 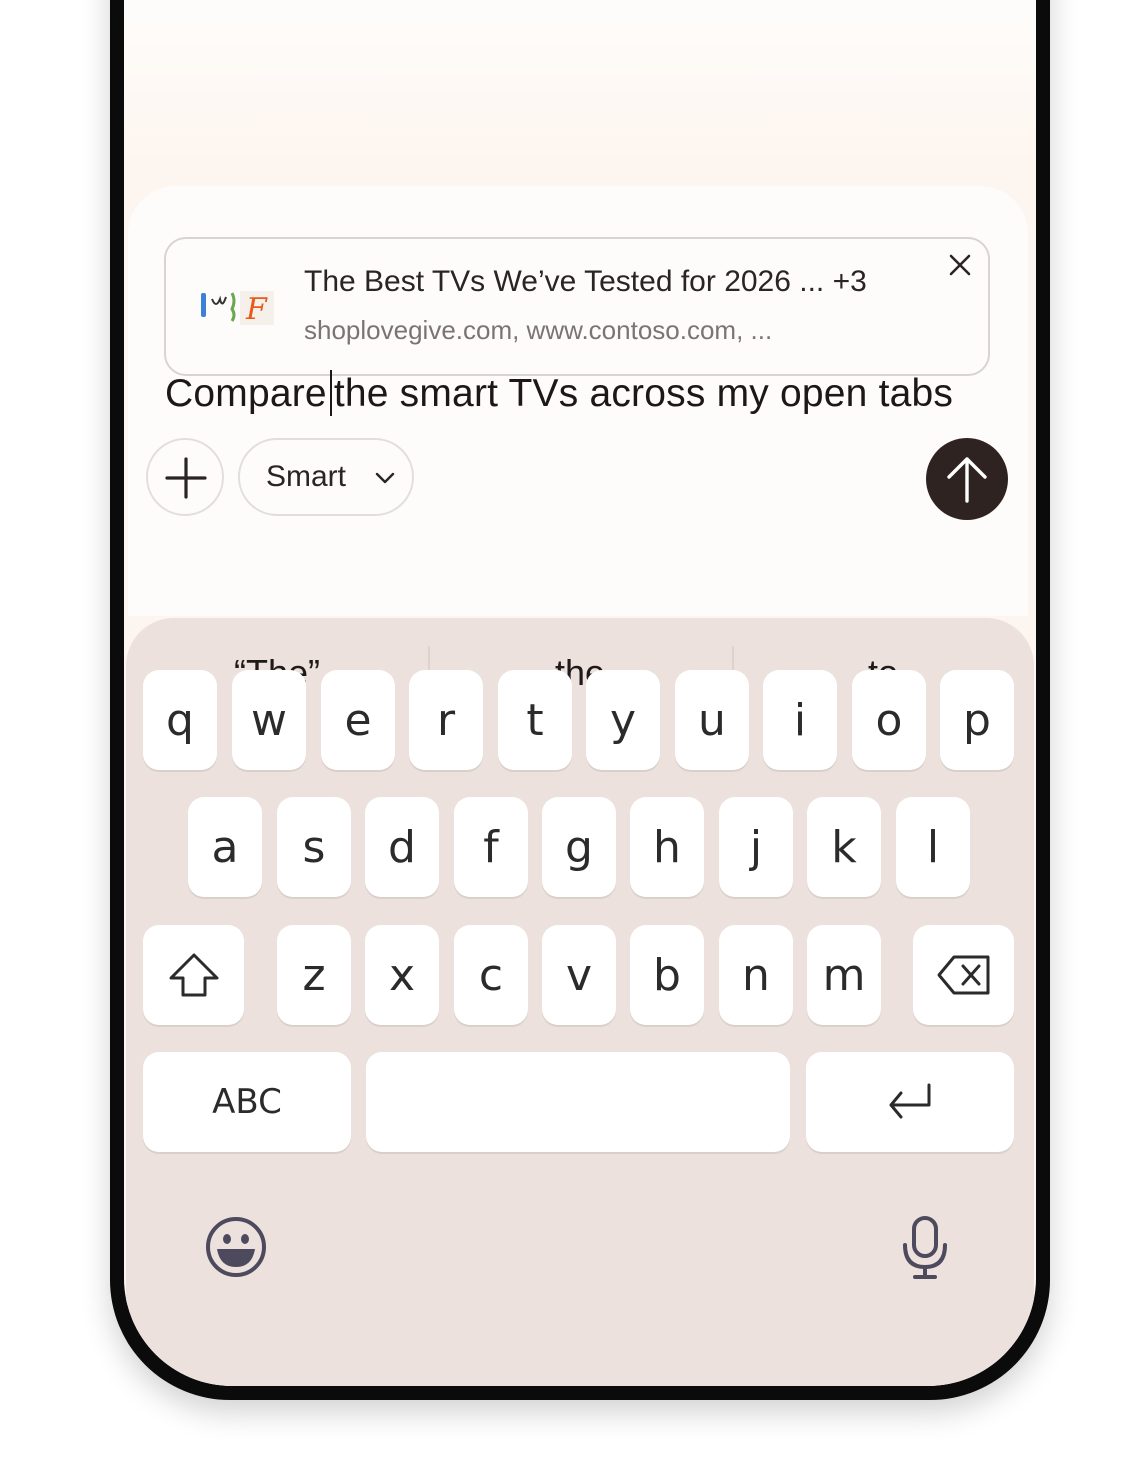 I want to click on close-icon, so click(x=960, y=265).